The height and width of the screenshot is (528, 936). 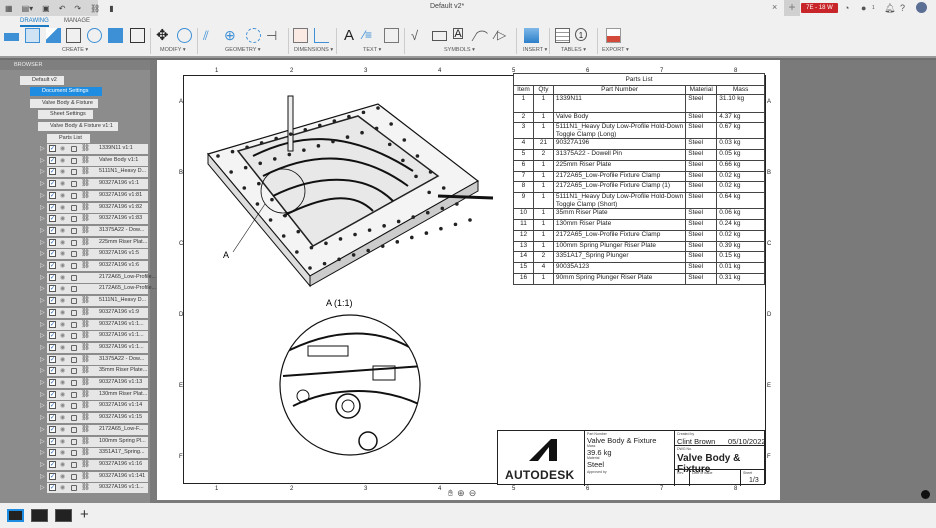 What do you see at coordinates (774, 7) in the screenshot?
I see `close-tab-button: ×` at bounding box center [774, 7].